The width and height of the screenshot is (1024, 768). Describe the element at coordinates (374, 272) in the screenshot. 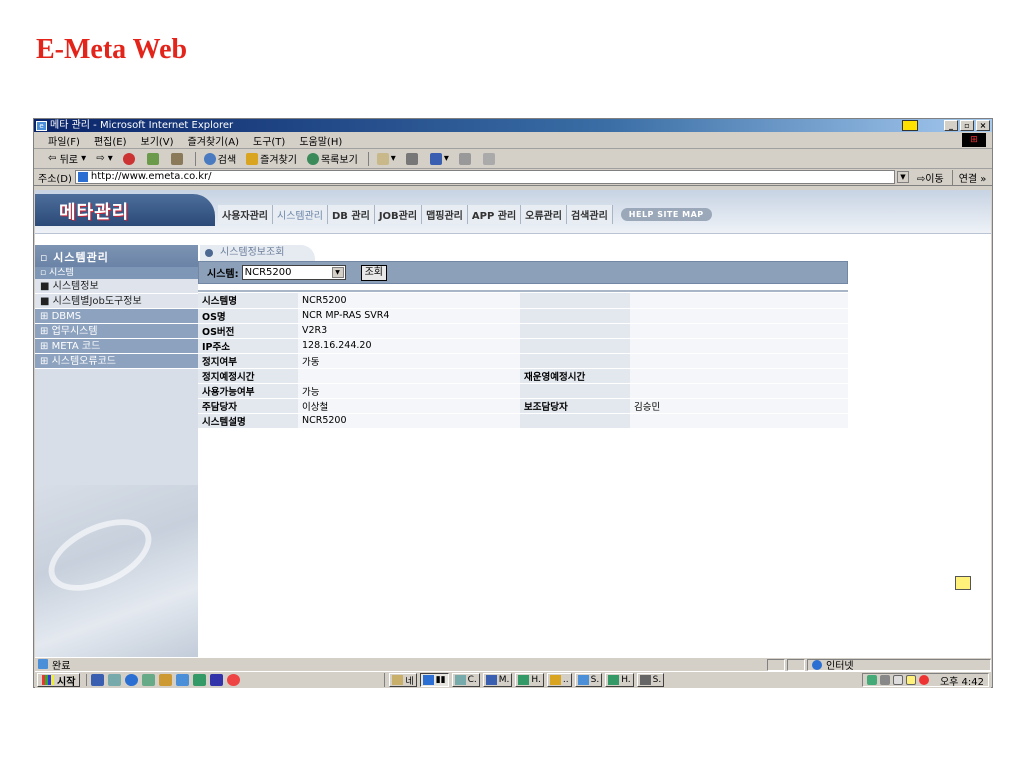

I see `query-button: 조회` at that location.